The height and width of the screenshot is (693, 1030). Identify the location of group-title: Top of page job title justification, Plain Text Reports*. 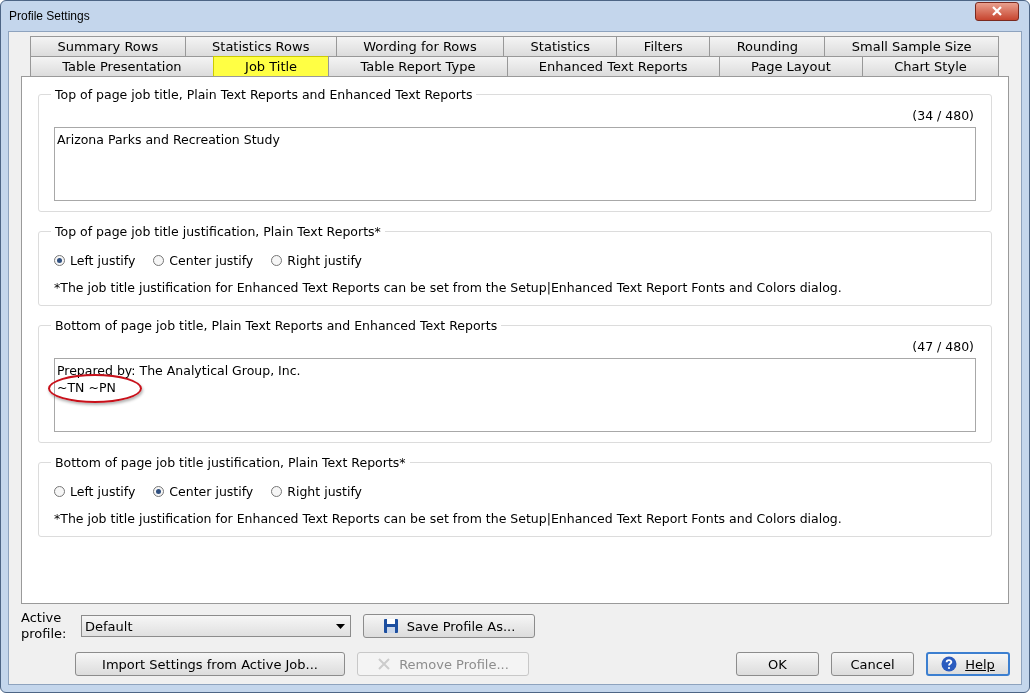
(218, 231).